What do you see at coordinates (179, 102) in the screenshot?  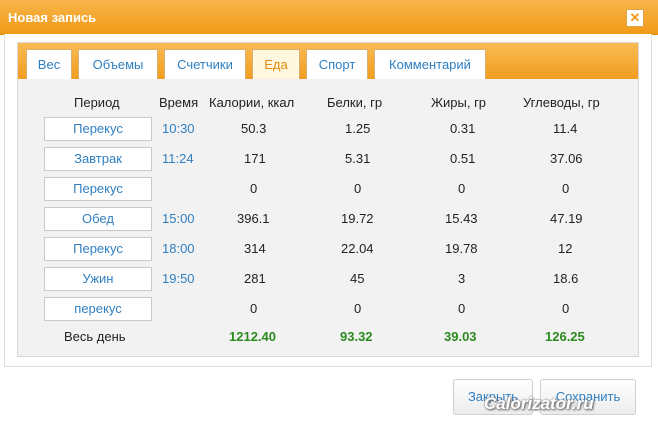 I see `header-time: Время` at bounding box center [179, 102].